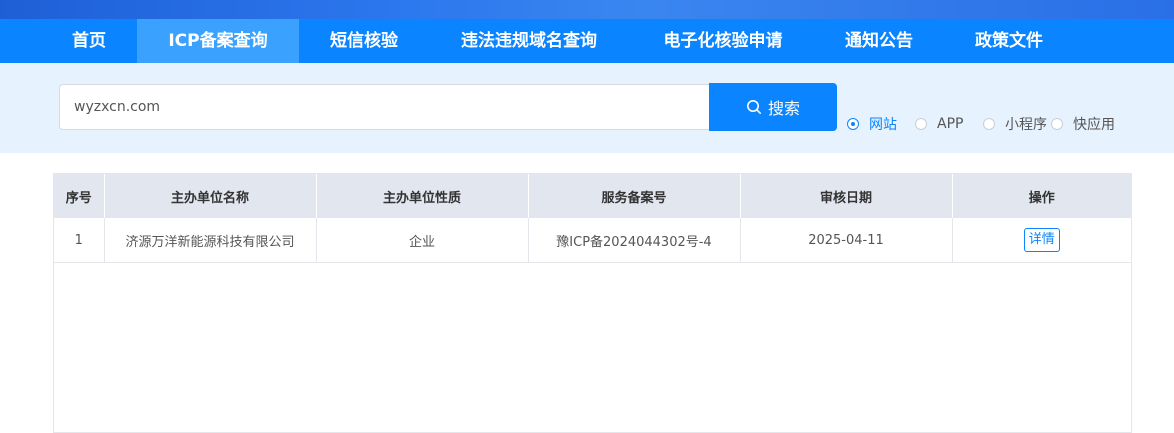  Describe the element at coordinates (79, 196) in the screenshot. I see `column-header-index: 序号` at that location.